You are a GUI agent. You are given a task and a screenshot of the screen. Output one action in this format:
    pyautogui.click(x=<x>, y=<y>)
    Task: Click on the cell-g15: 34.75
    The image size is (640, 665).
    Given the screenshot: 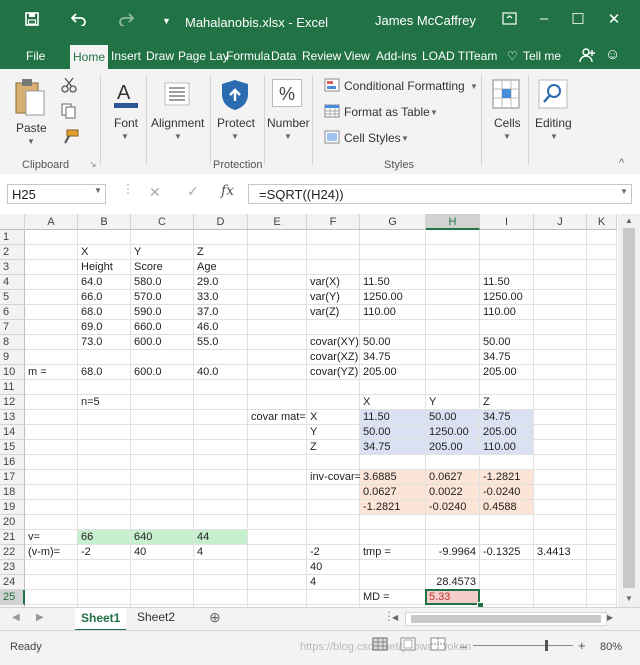 What is the action you would take?
    pyautogui.click(x=392, y=447)
    